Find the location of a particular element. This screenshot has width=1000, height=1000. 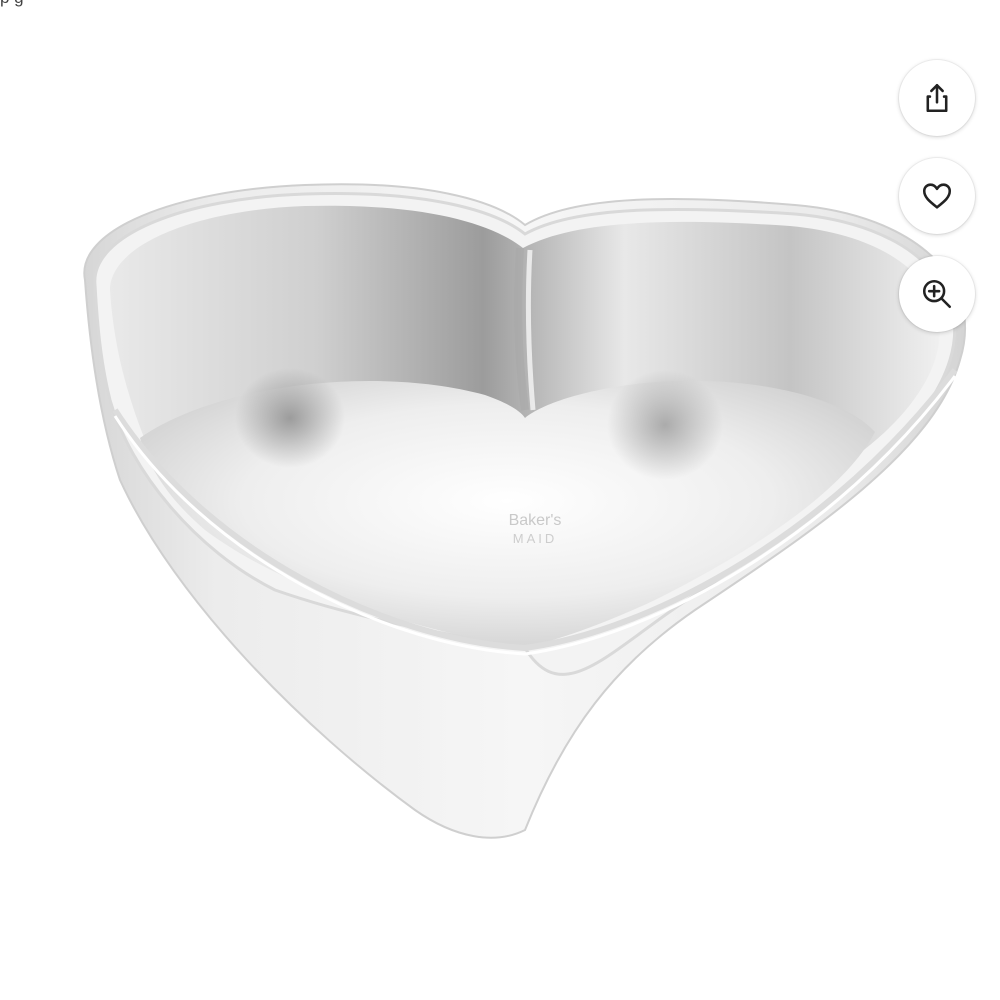

share-button is located at coordinates (937, 98).